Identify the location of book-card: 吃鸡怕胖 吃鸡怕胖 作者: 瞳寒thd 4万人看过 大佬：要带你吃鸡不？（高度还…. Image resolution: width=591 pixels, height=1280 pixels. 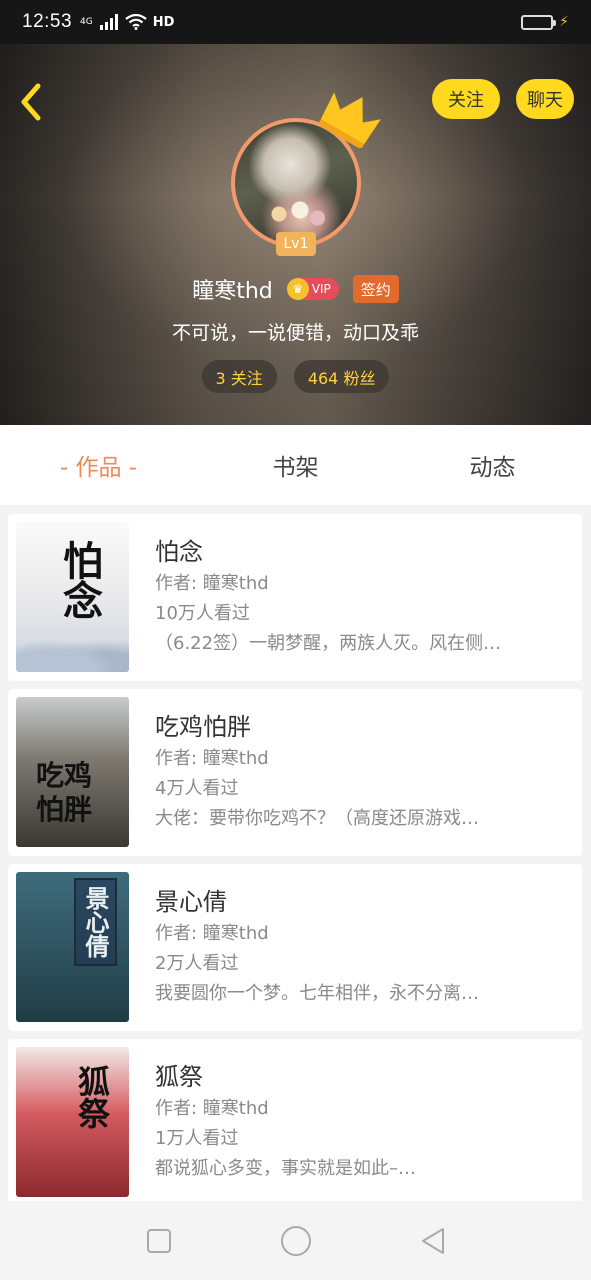
(295, 772).